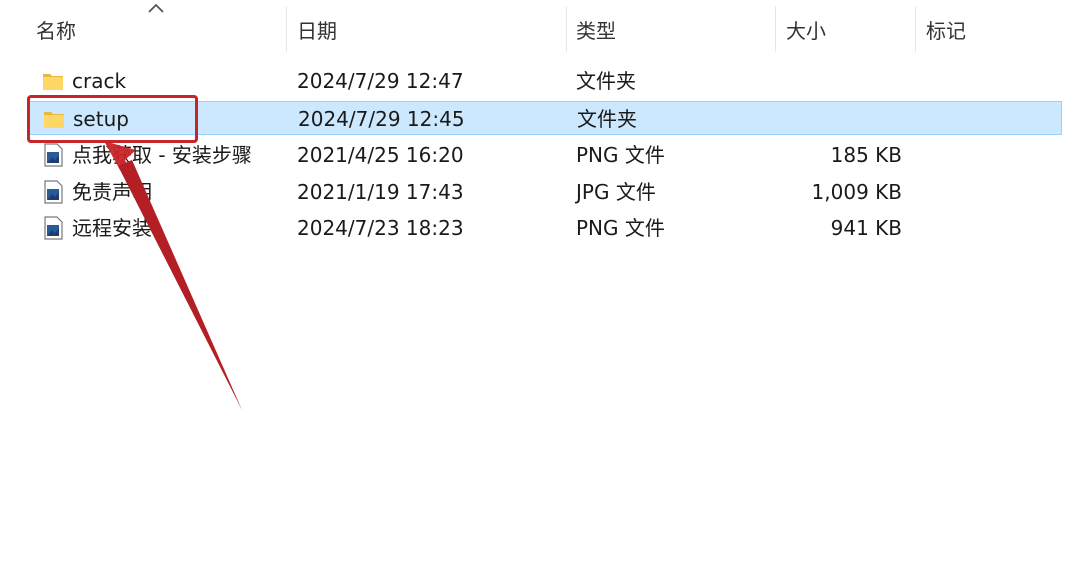 Image resolution: width=1080 pixels, height=573 pixels. I want to click on column-header-name-label: 名称, so click(56, 30).